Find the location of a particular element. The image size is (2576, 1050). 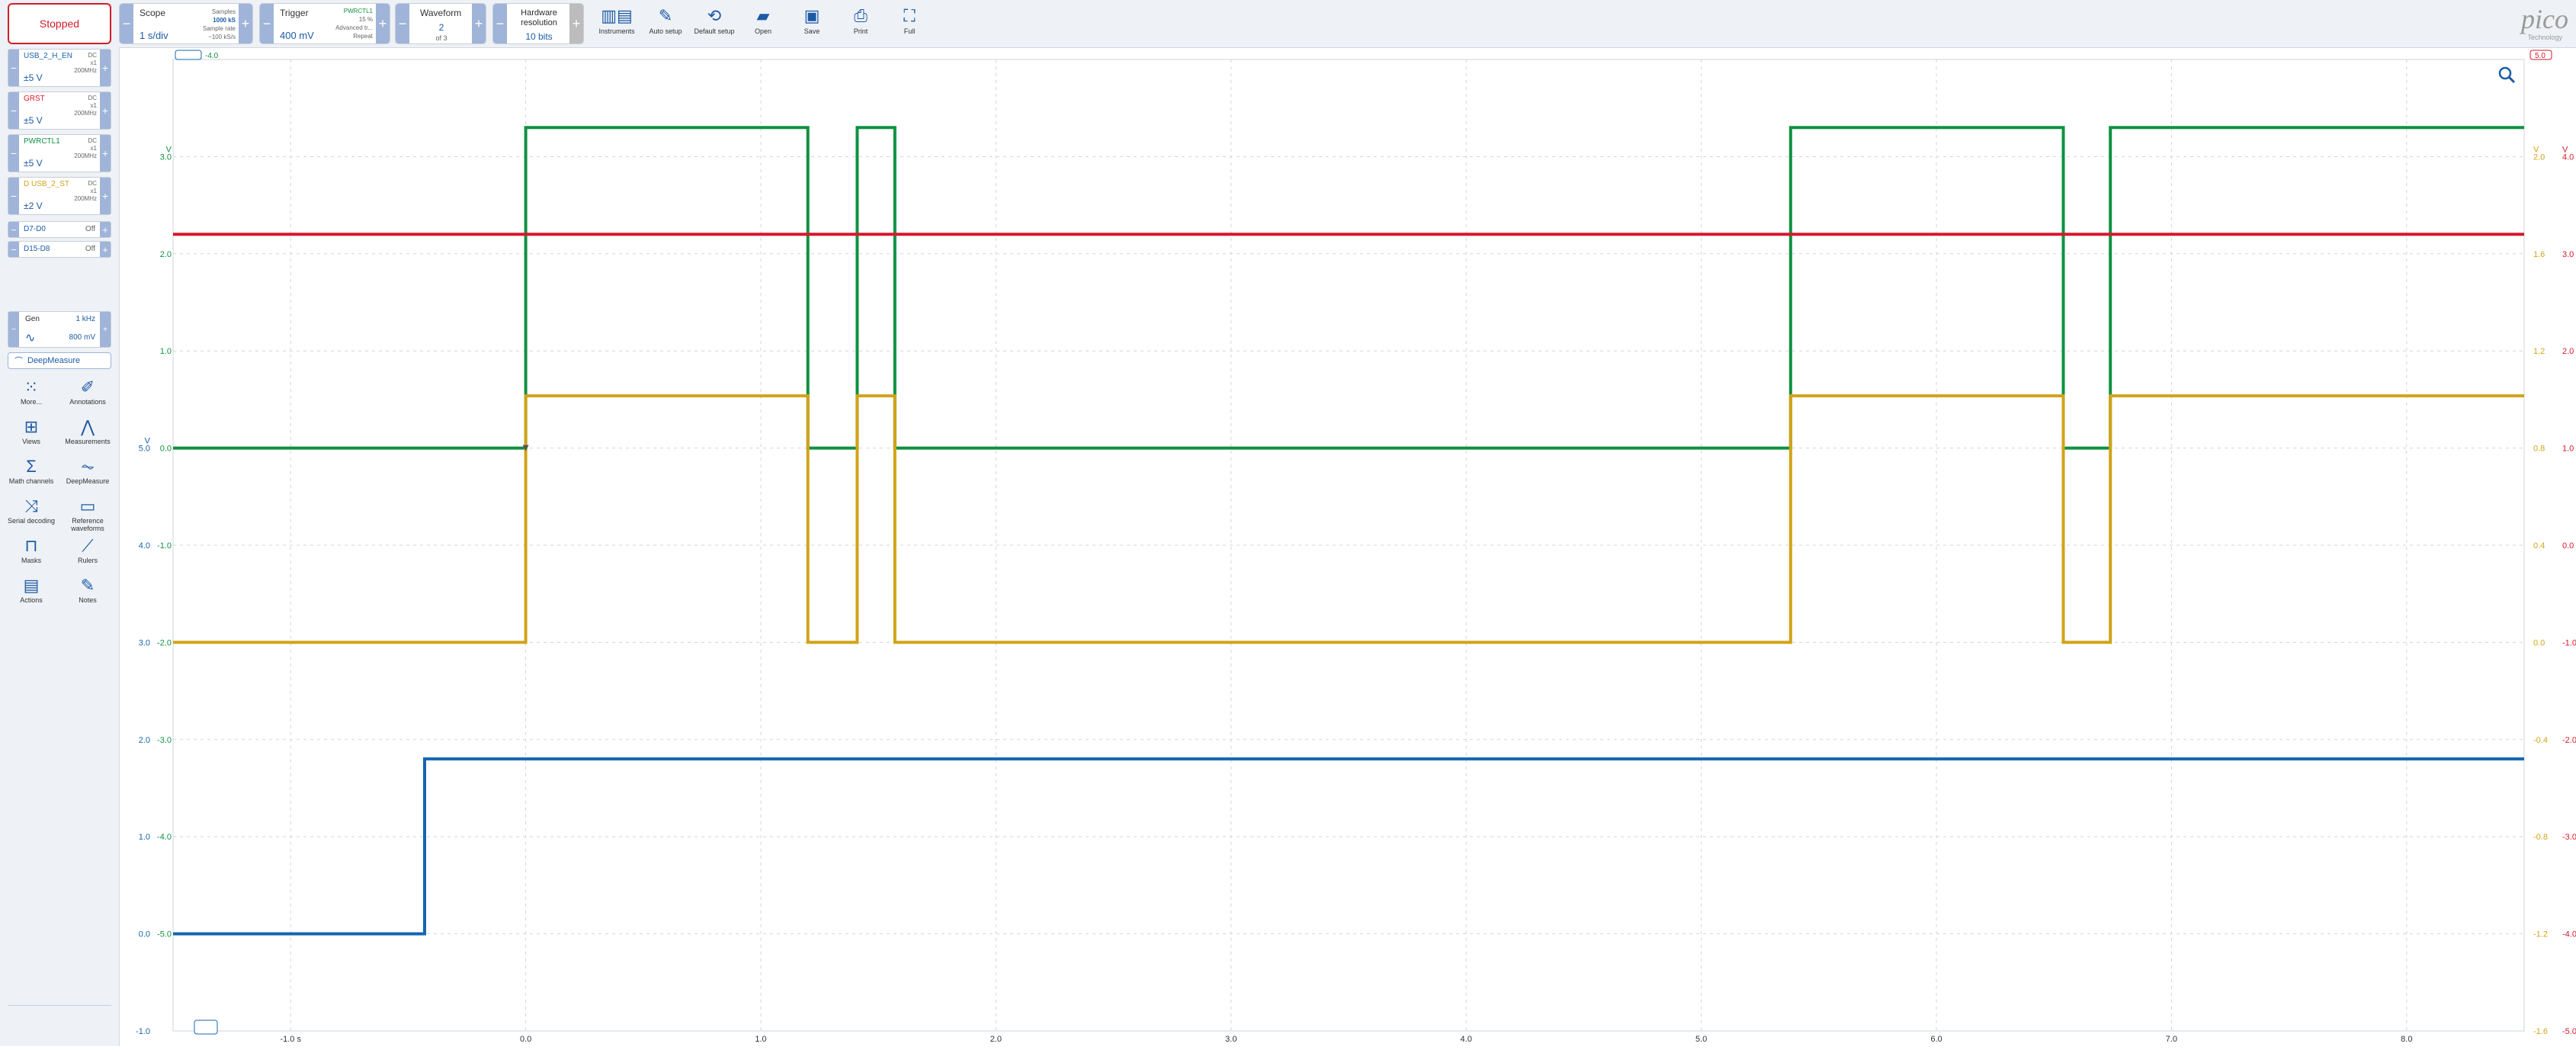

channel-c-range-up: + is located at coordinates (105, 153).